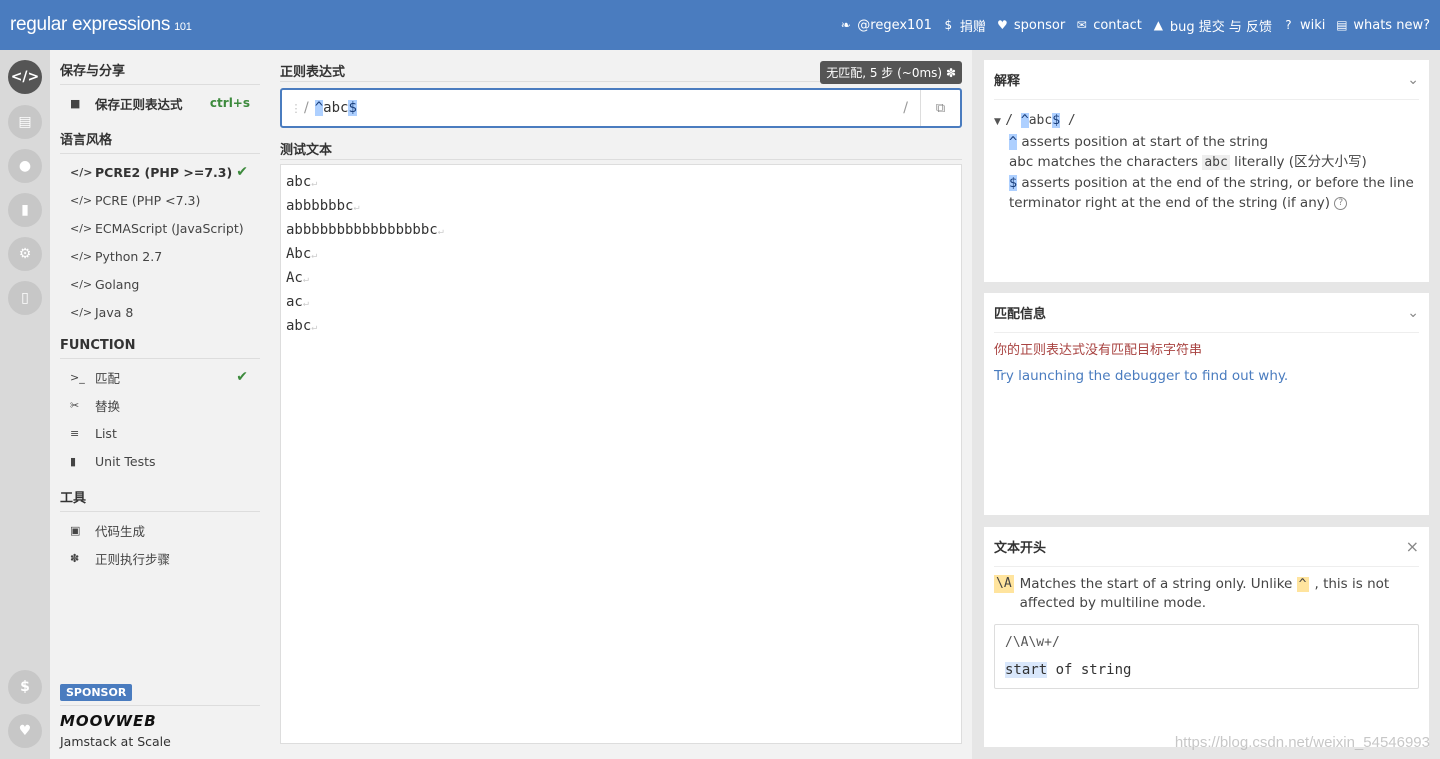 This screenshot has height=759, width=1440. I want to click on quick-reference-header: 文本开头 ×, so click(1206, 547).